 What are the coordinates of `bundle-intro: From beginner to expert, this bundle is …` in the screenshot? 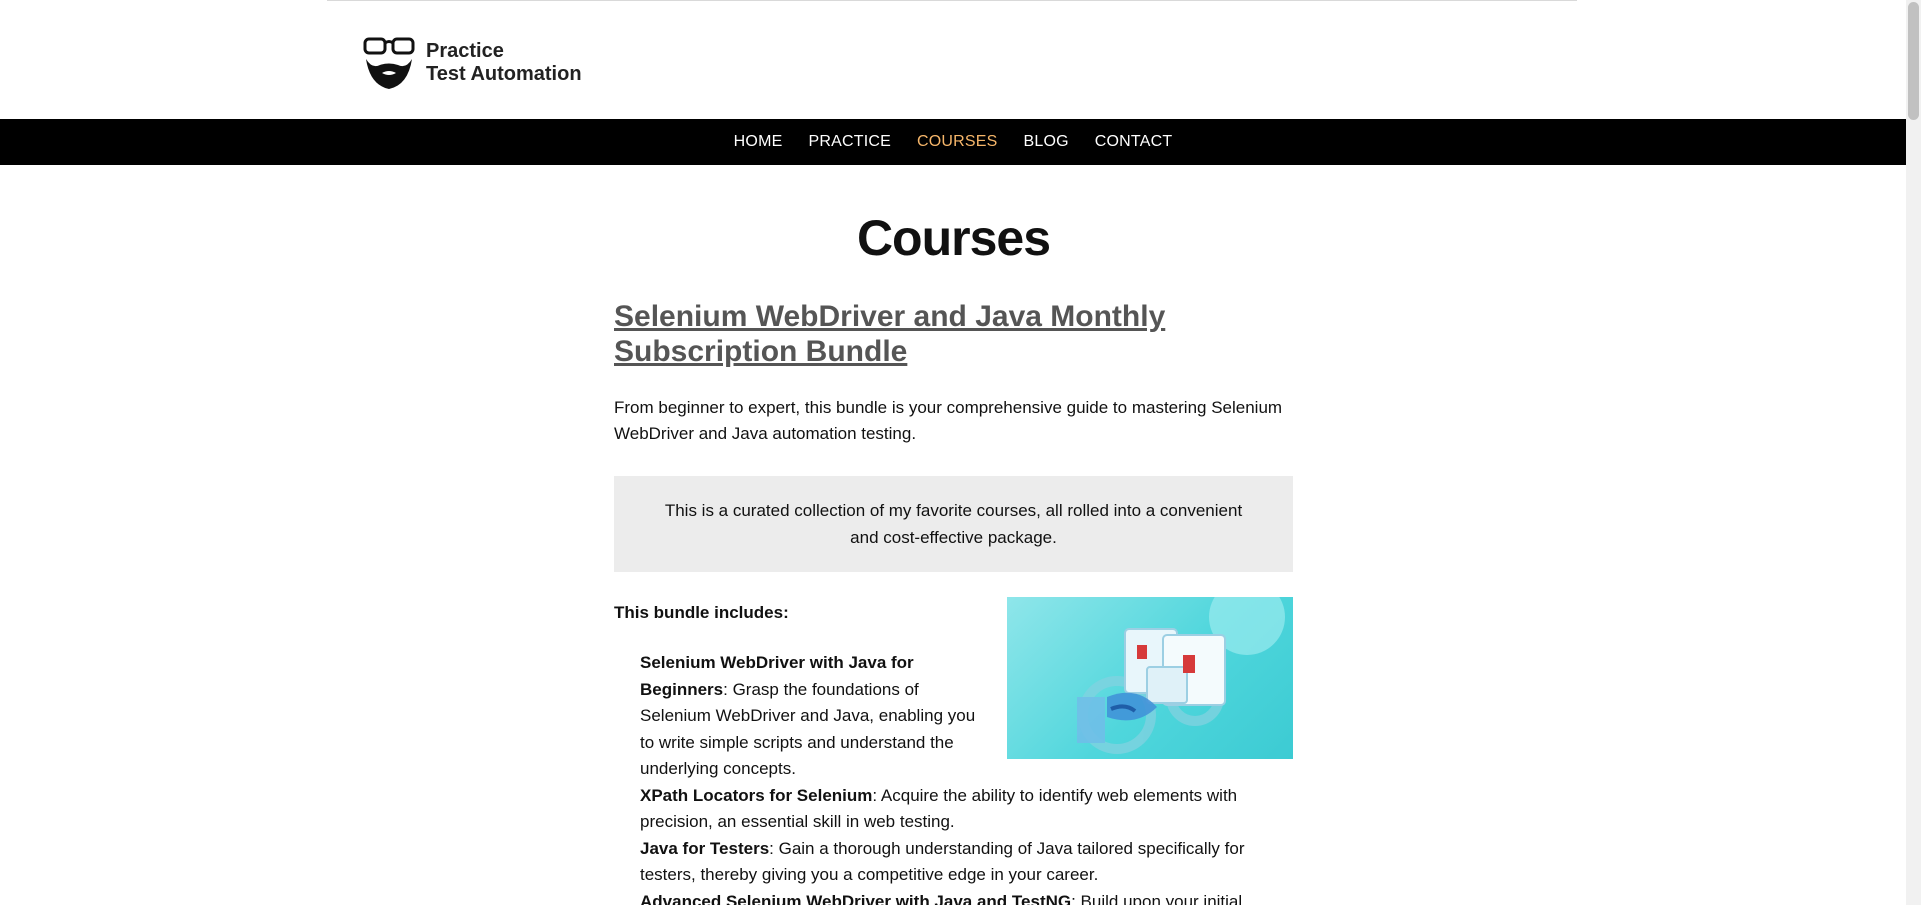 It's located at (948, 420).